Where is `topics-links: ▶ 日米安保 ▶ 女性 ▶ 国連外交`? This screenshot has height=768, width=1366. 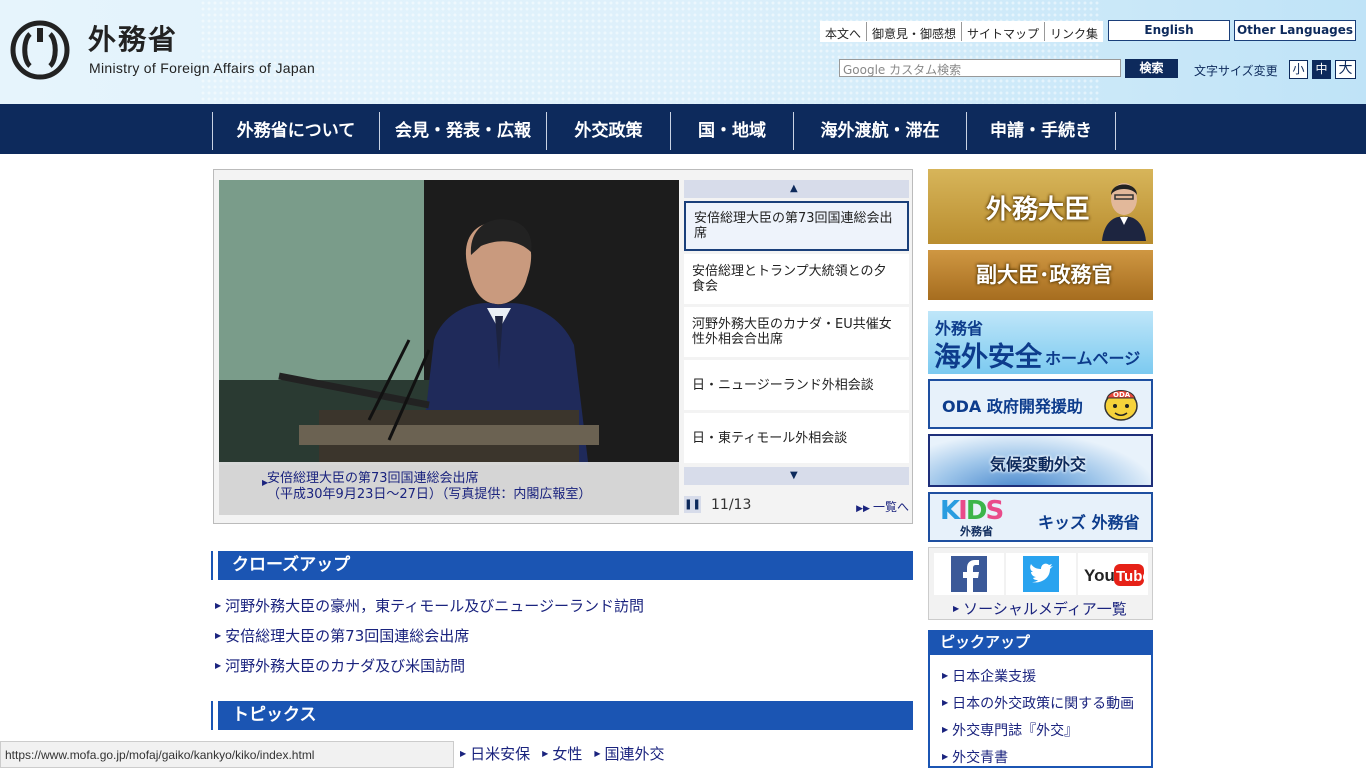
topics-links: ▶ 日米安保 ▶ 女性 ▶ 国連外交 is located at coordinates (568, 753).